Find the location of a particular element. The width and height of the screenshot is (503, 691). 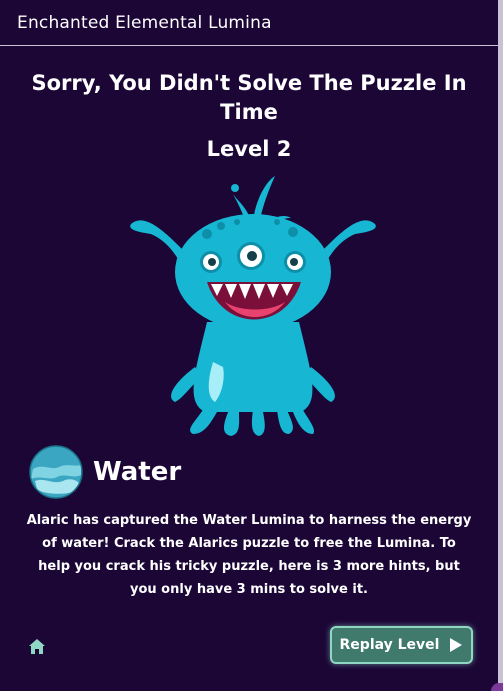

water-orb-icon is located at coordinates (56, 472).